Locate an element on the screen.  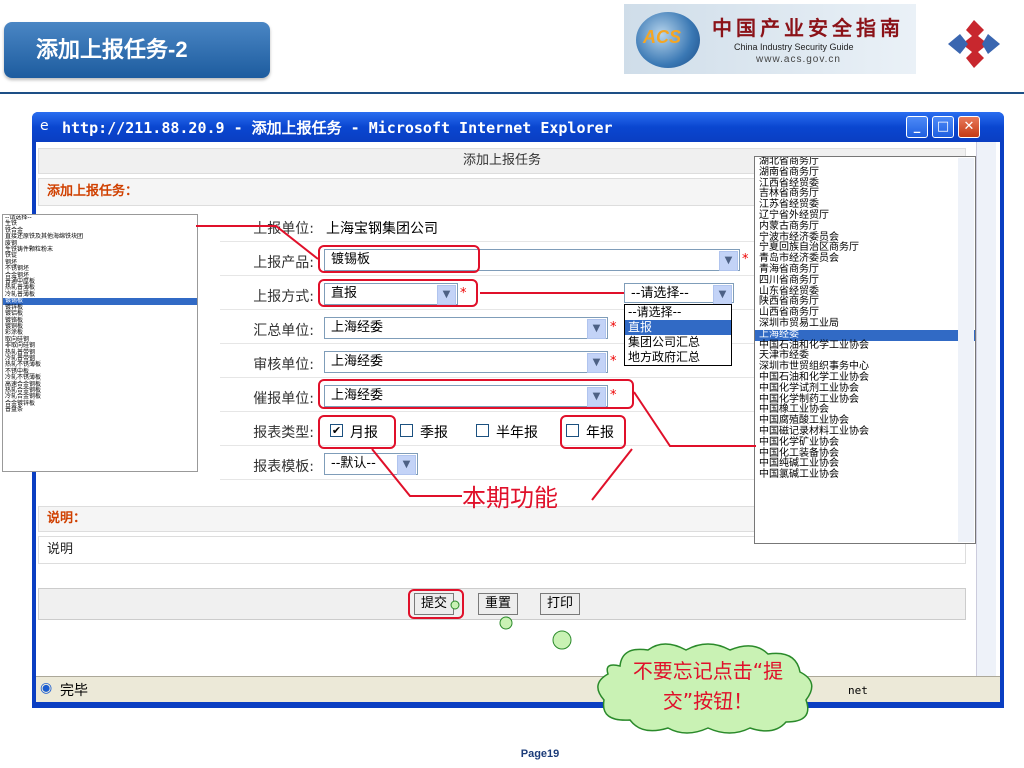
summary-select: 上海经委 ▼ is located at coordinates (466, 328).